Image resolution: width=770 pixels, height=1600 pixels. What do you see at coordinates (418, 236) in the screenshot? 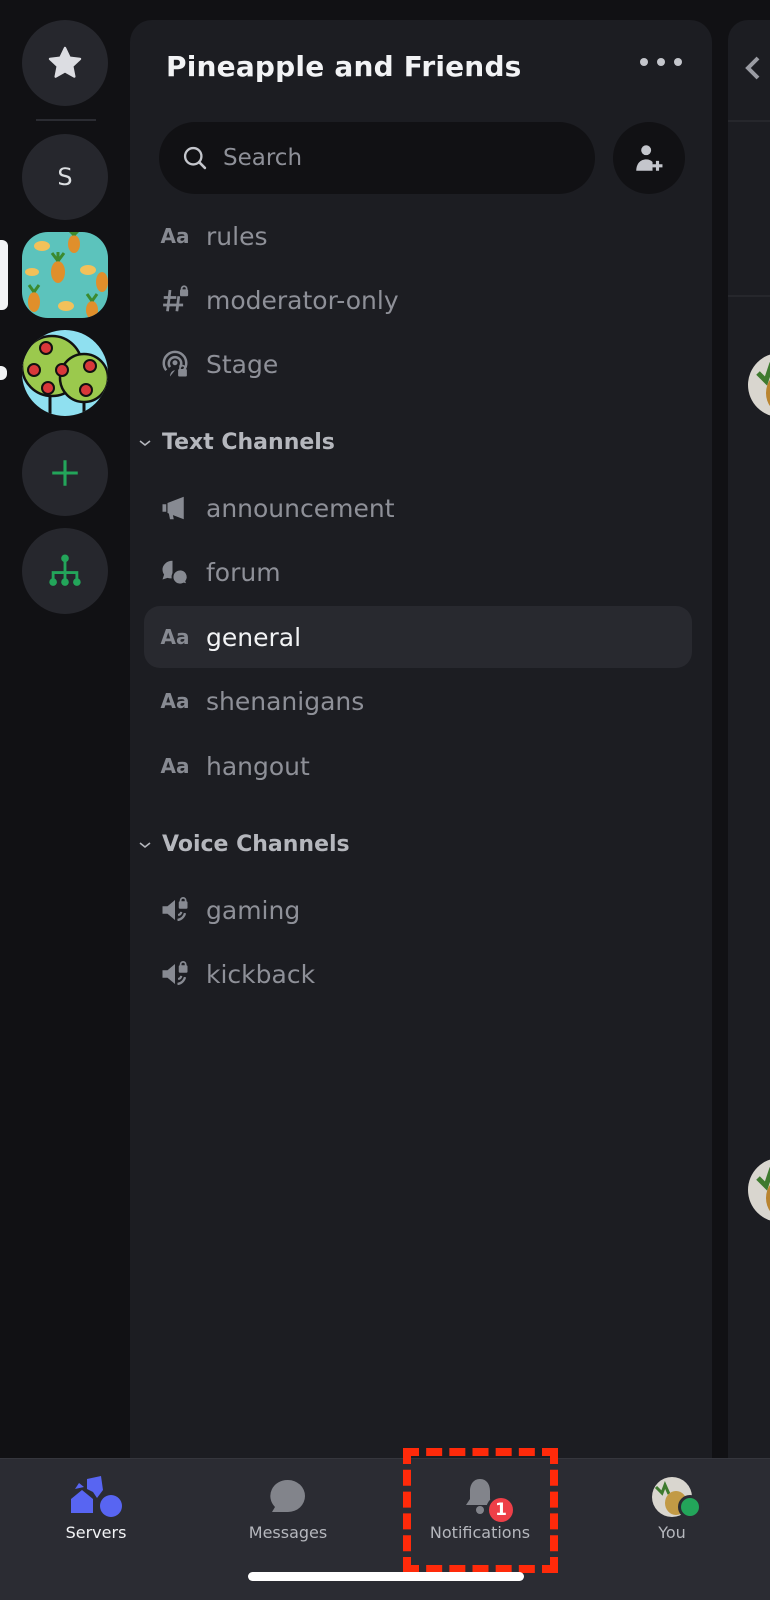
I see `channel-rules: Aa rules` at bounding box center [418, 236].